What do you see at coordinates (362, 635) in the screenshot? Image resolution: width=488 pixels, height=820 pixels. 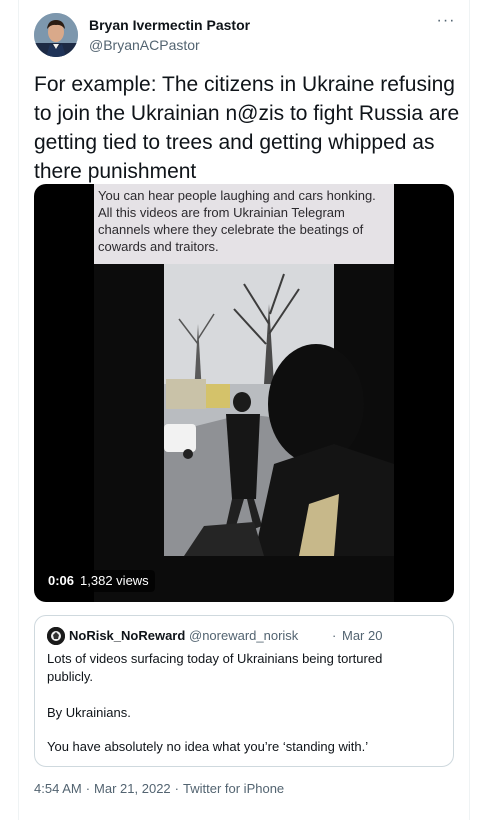 I see `quoted-date: Mar 20` at bounding box center [362, 635].